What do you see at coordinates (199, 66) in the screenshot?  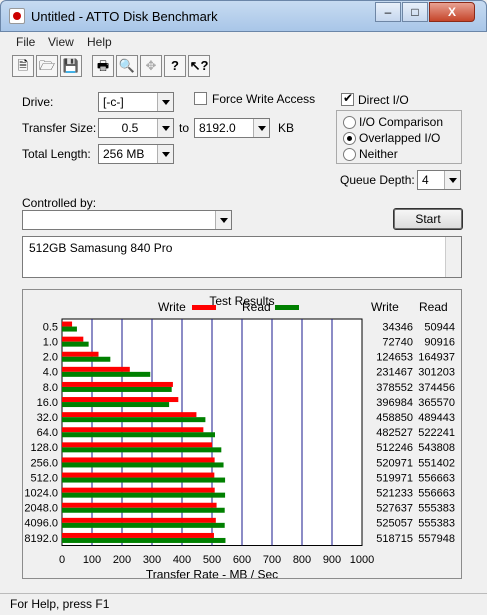 I see `context-help-icon: ↖?` at bounding box center [199, 66].